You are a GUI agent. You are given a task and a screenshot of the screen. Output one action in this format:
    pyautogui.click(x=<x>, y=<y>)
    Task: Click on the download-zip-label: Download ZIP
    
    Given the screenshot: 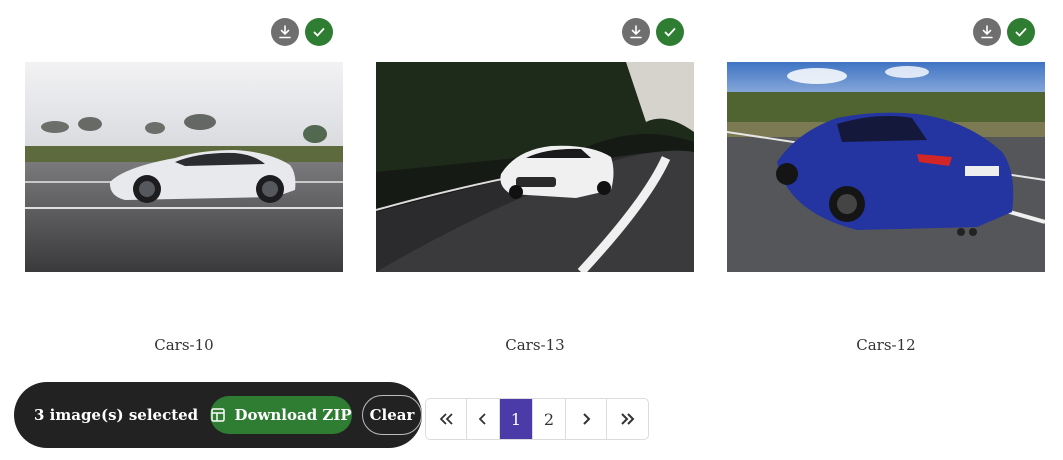 What is the action you would take?
    pyautogui.click(x=293, y=415)
    